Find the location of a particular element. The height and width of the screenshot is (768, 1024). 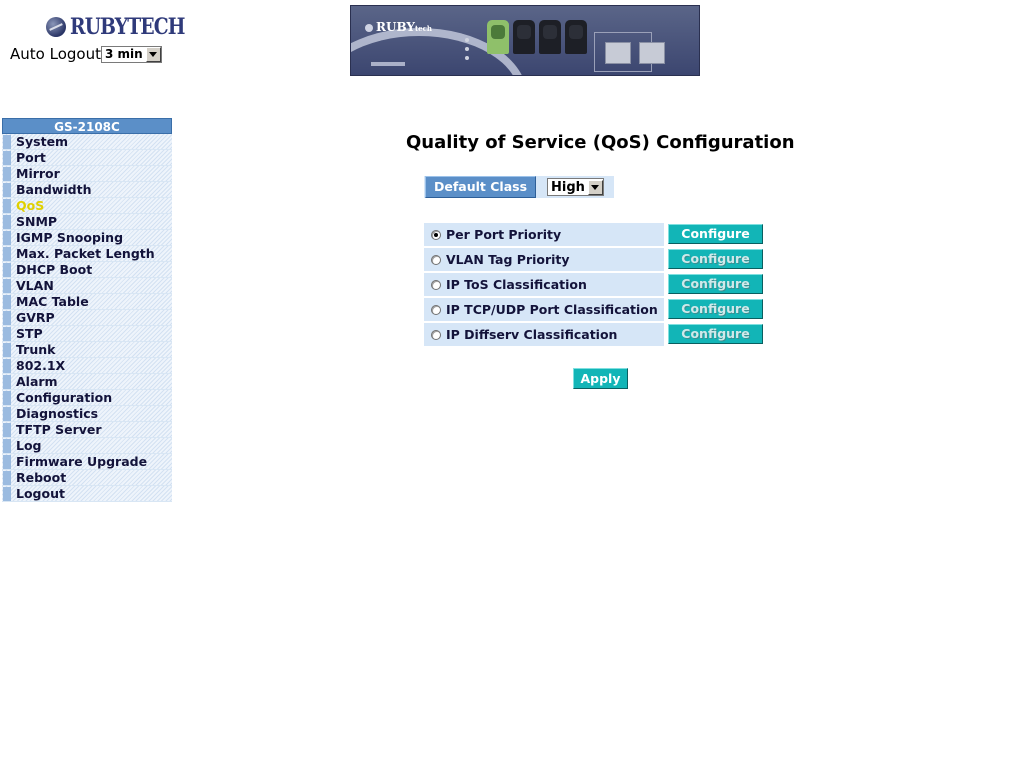

sidebar-item-port: Port is located at coordinates (87, 158).